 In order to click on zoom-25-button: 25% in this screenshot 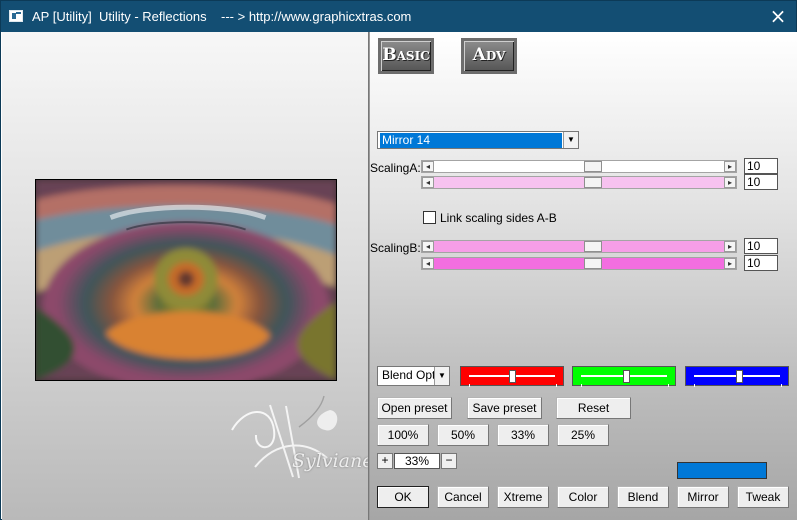, I will do `click(583, 435)`.